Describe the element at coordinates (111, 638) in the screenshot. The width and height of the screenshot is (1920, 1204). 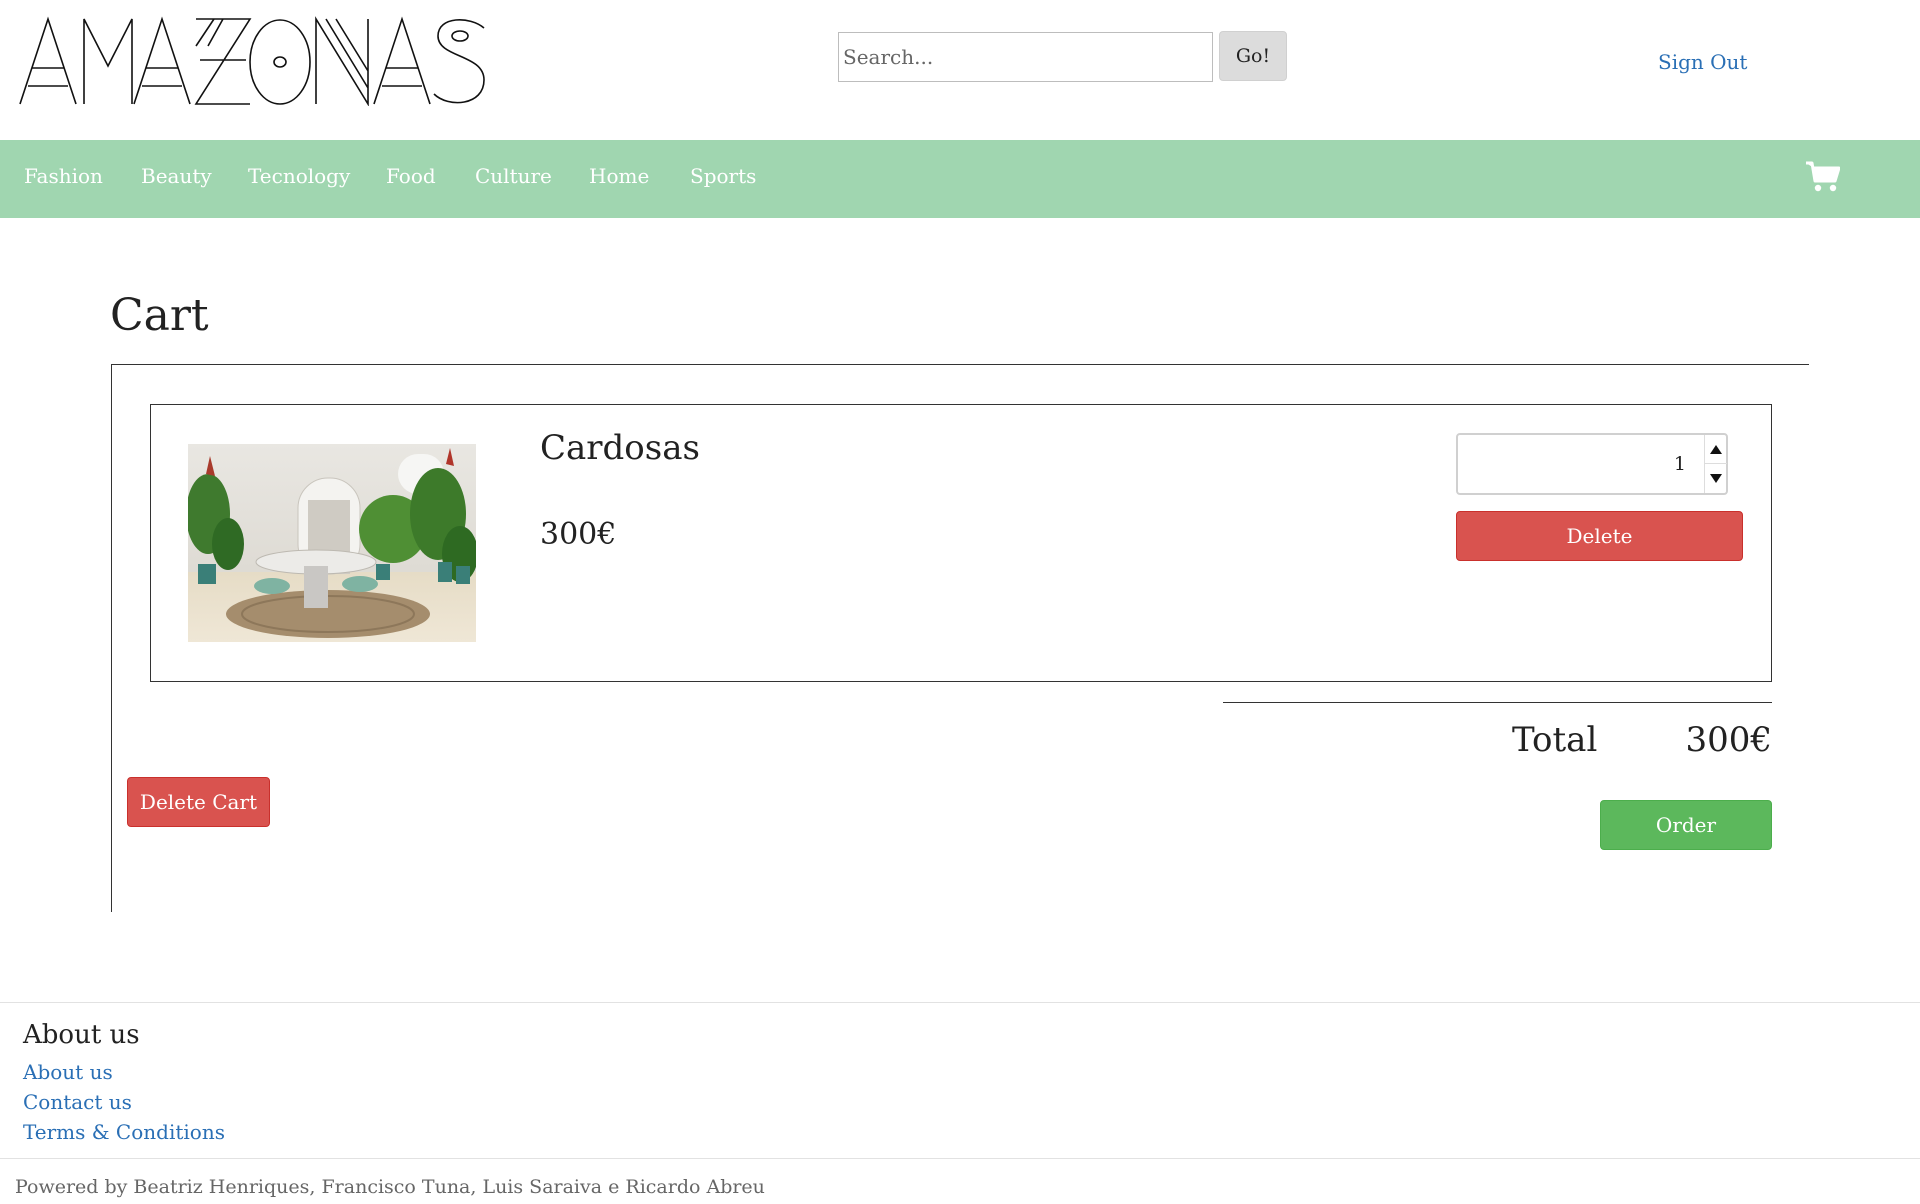
I see `cart-panel-left-border` at that location.